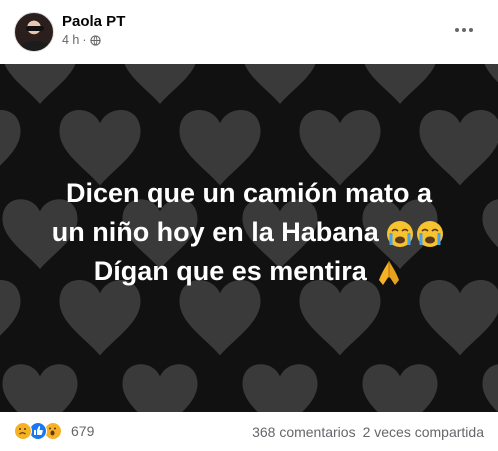  Describe the element at coordinates (23, 431) in the screenshot. I see `sad-reaction-icon` at that location.